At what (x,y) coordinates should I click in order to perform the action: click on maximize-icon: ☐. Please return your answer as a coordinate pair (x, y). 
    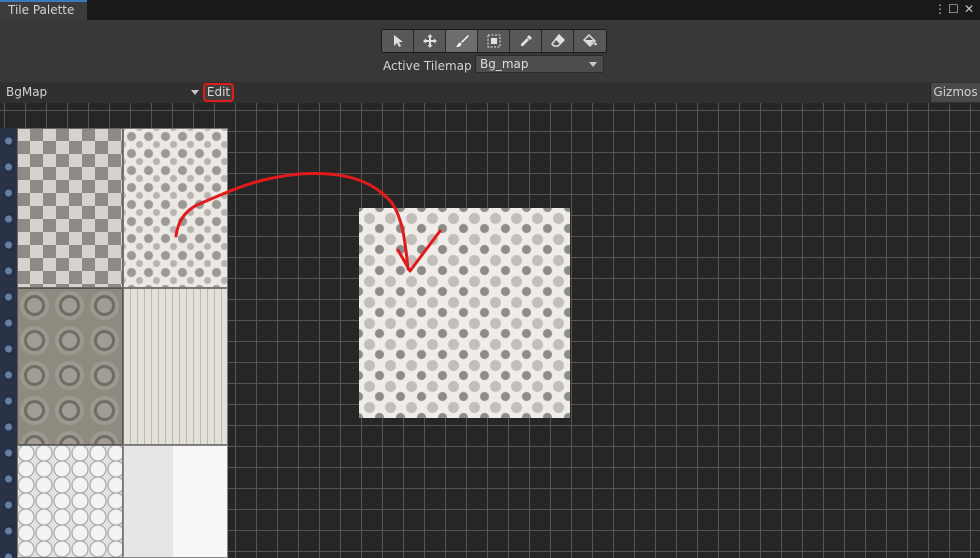
    Looking at the image, I should click on (953, 9).